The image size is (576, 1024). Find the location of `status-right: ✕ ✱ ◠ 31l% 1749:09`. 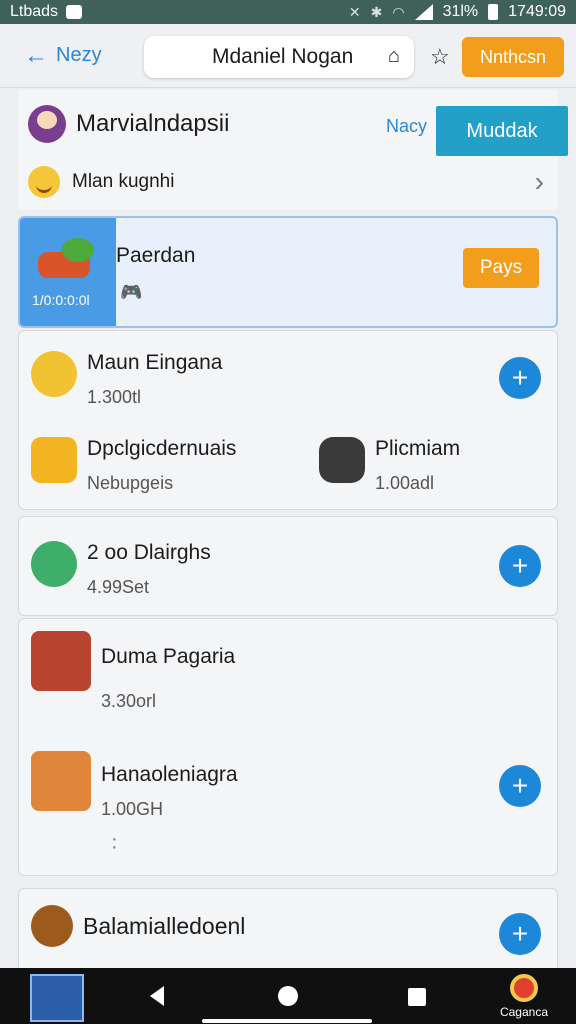

status-right: ✕ ✱ ◠ 31l% 1749:09 is located at coordinates (457, 12).